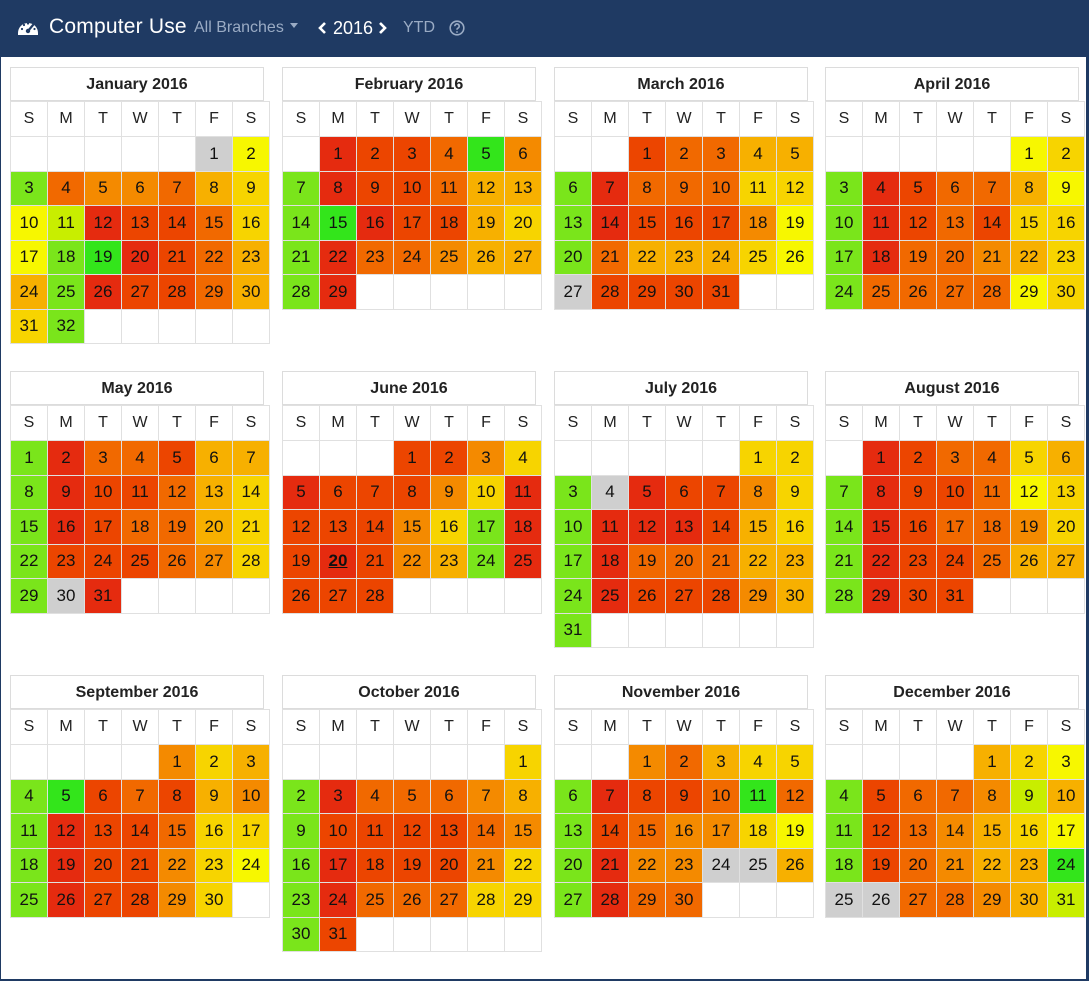 This screenshot has height=981, width=1089. I want to click on day-cell: 22, so click(647, 257).